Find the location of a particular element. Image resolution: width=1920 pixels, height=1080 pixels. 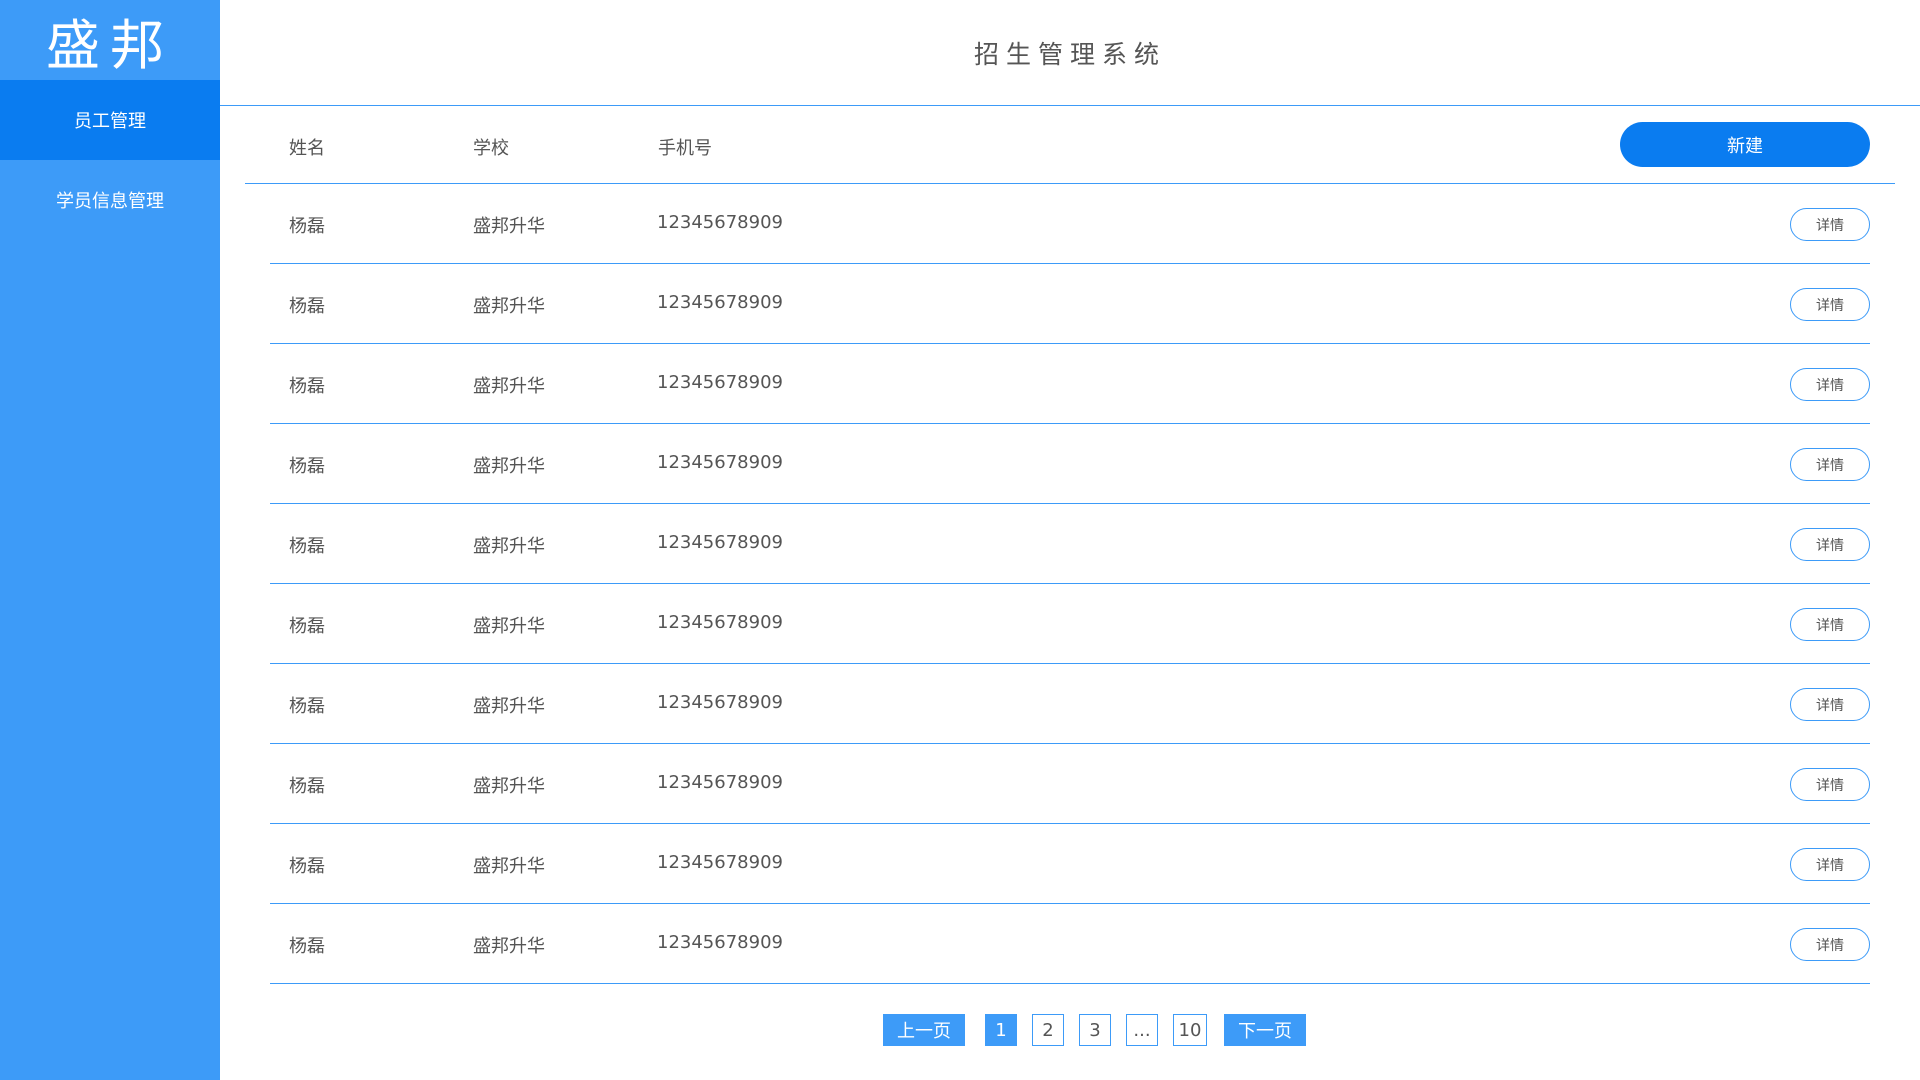

sidebar-item-staff-management: 员工管理 is located at coordinates (110, 120).